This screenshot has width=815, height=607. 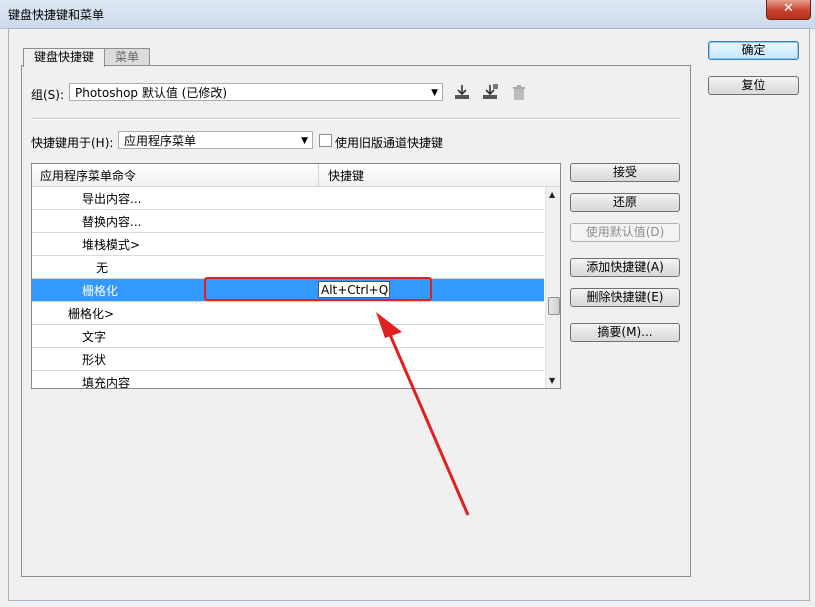 I want to click on scroll-thumb, so click(x=554, y=306).